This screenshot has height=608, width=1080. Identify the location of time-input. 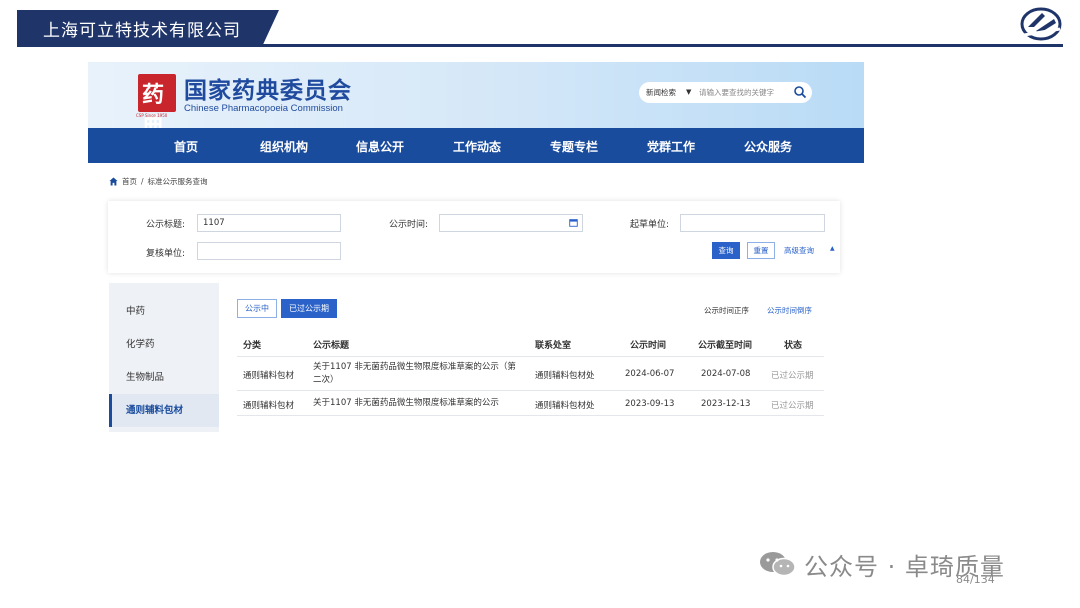
(511, 223).